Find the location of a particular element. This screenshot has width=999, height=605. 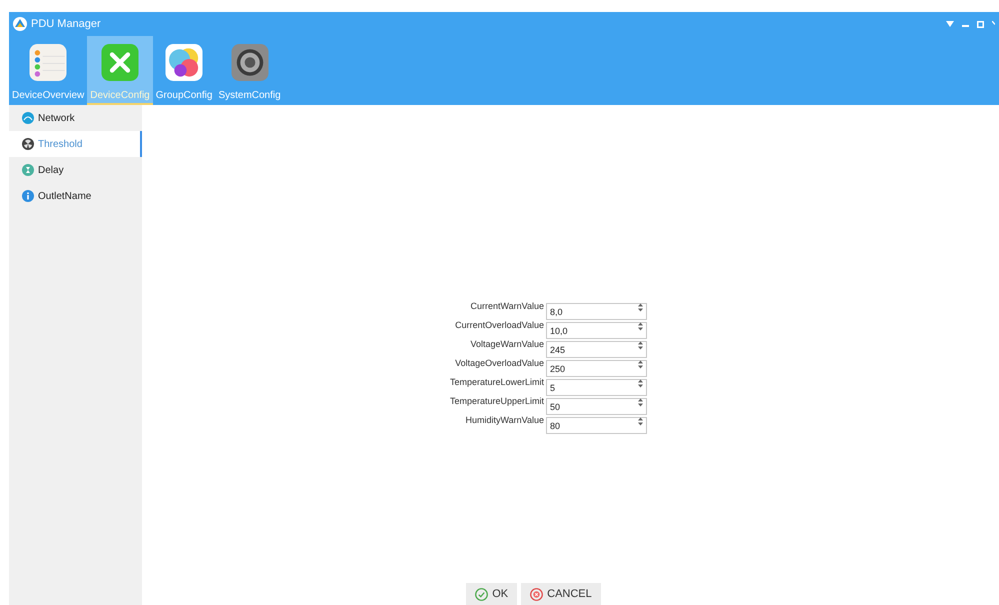

globe-icon is located at coordinates (28, 118).